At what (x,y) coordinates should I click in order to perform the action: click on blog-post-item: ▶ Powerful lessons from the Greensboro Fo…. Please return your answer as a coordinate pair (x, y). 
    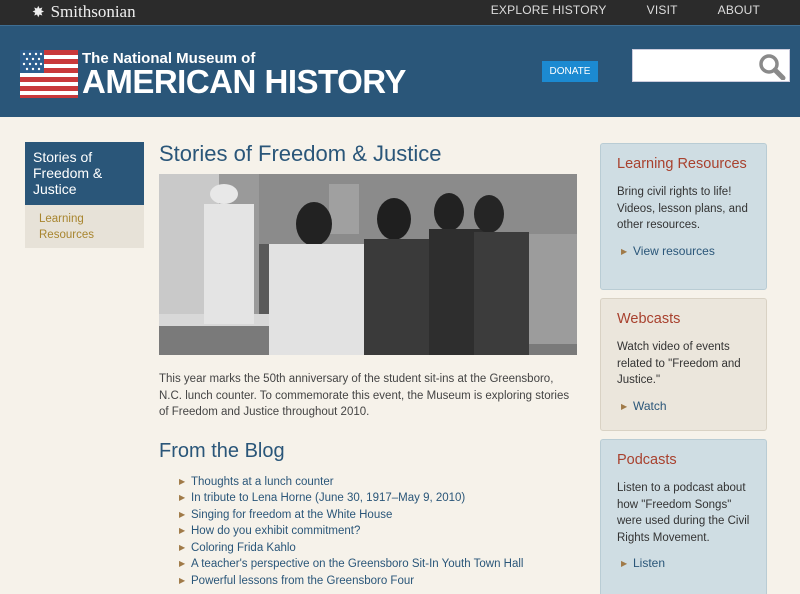
    Looking at the image, I should click on (369, 581).